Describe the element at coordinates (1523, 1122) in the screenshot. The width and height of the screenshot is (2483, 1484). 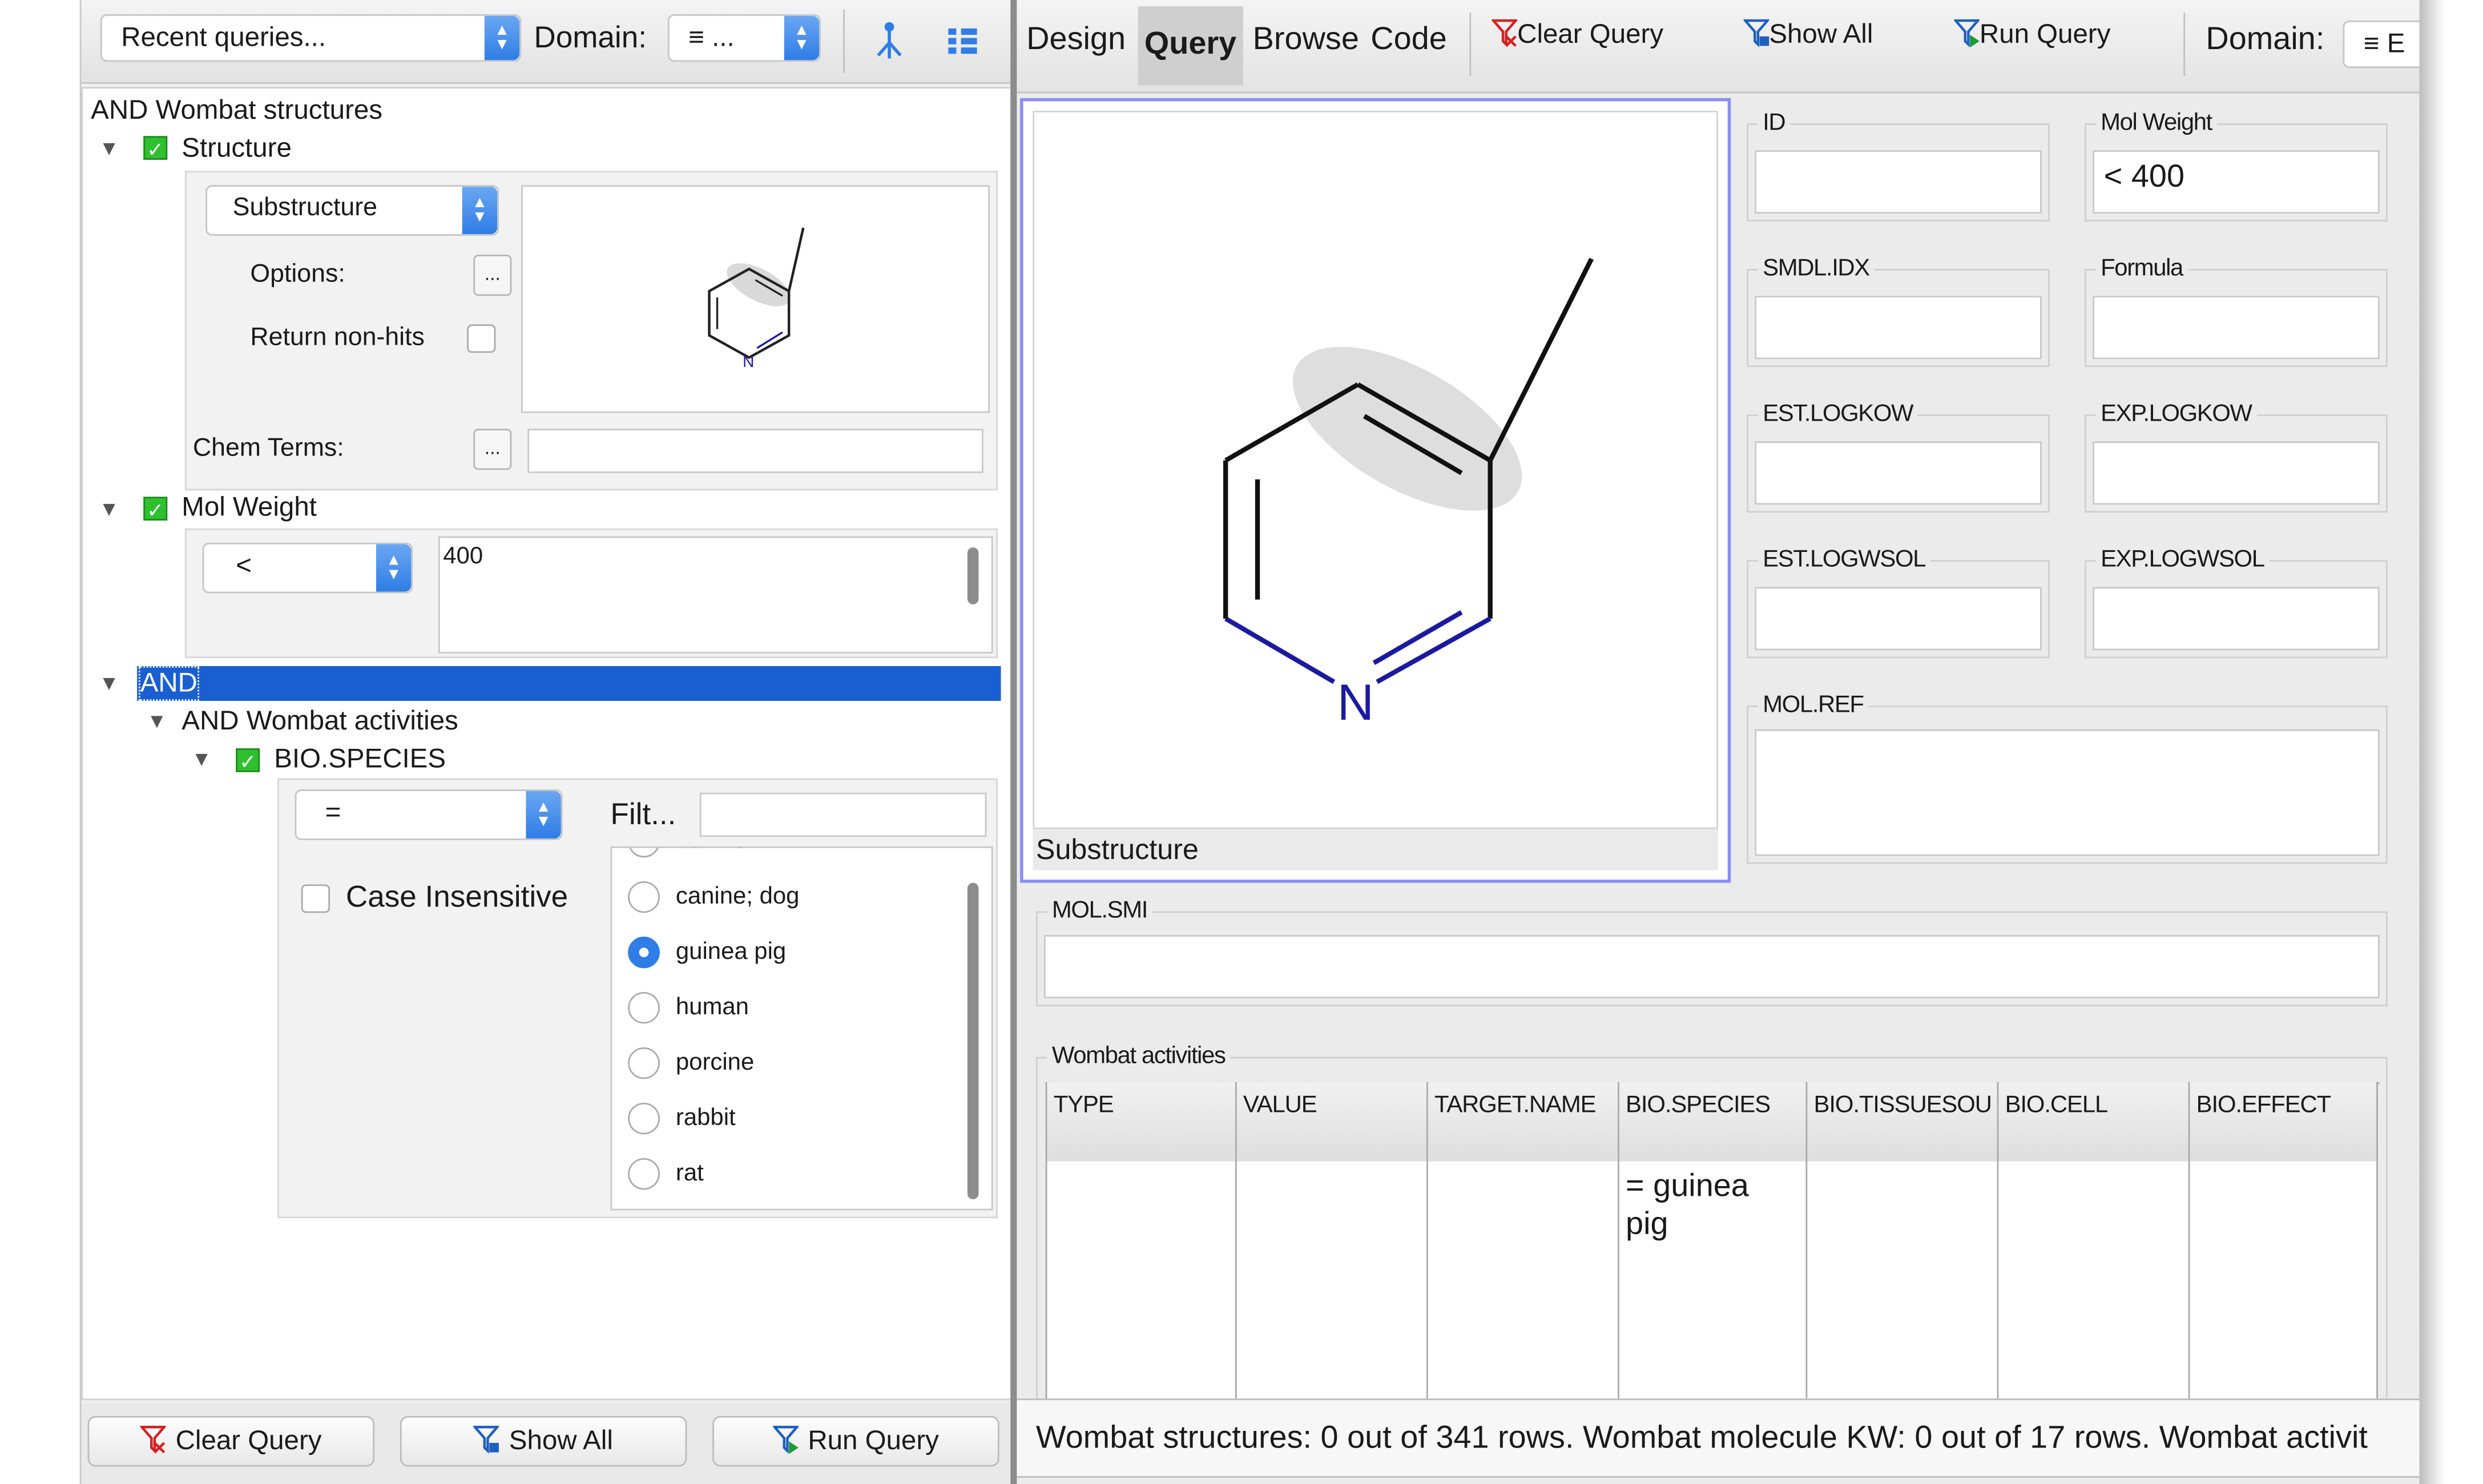
I see `column-header-target-name: TARGET.NAME` at that location.